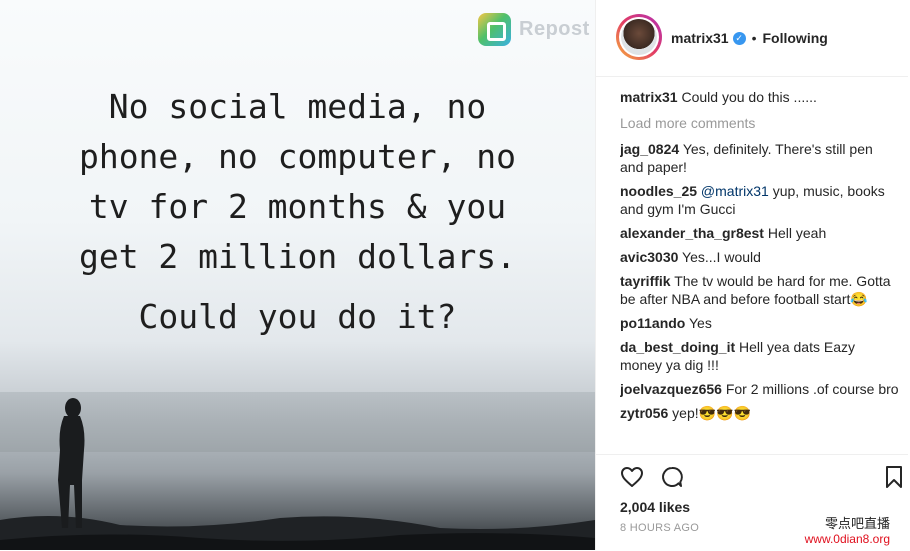 The width and height of the screenshot is (910, 551). I want to click on comment-username: da_best_doing_it, so click(677, 347).